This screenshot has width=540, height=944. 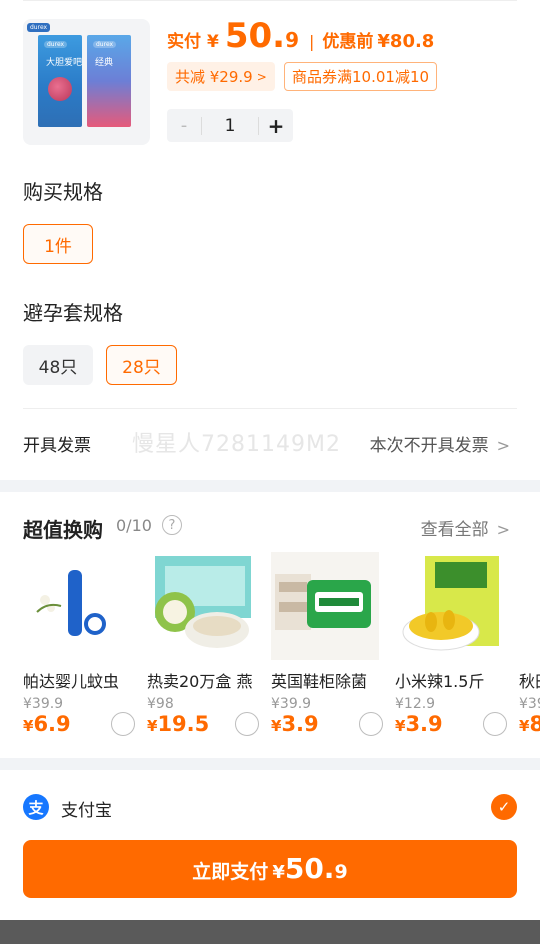 I want to click on discount-total: 共减 ¥29.9, so click(x=214, y=77).